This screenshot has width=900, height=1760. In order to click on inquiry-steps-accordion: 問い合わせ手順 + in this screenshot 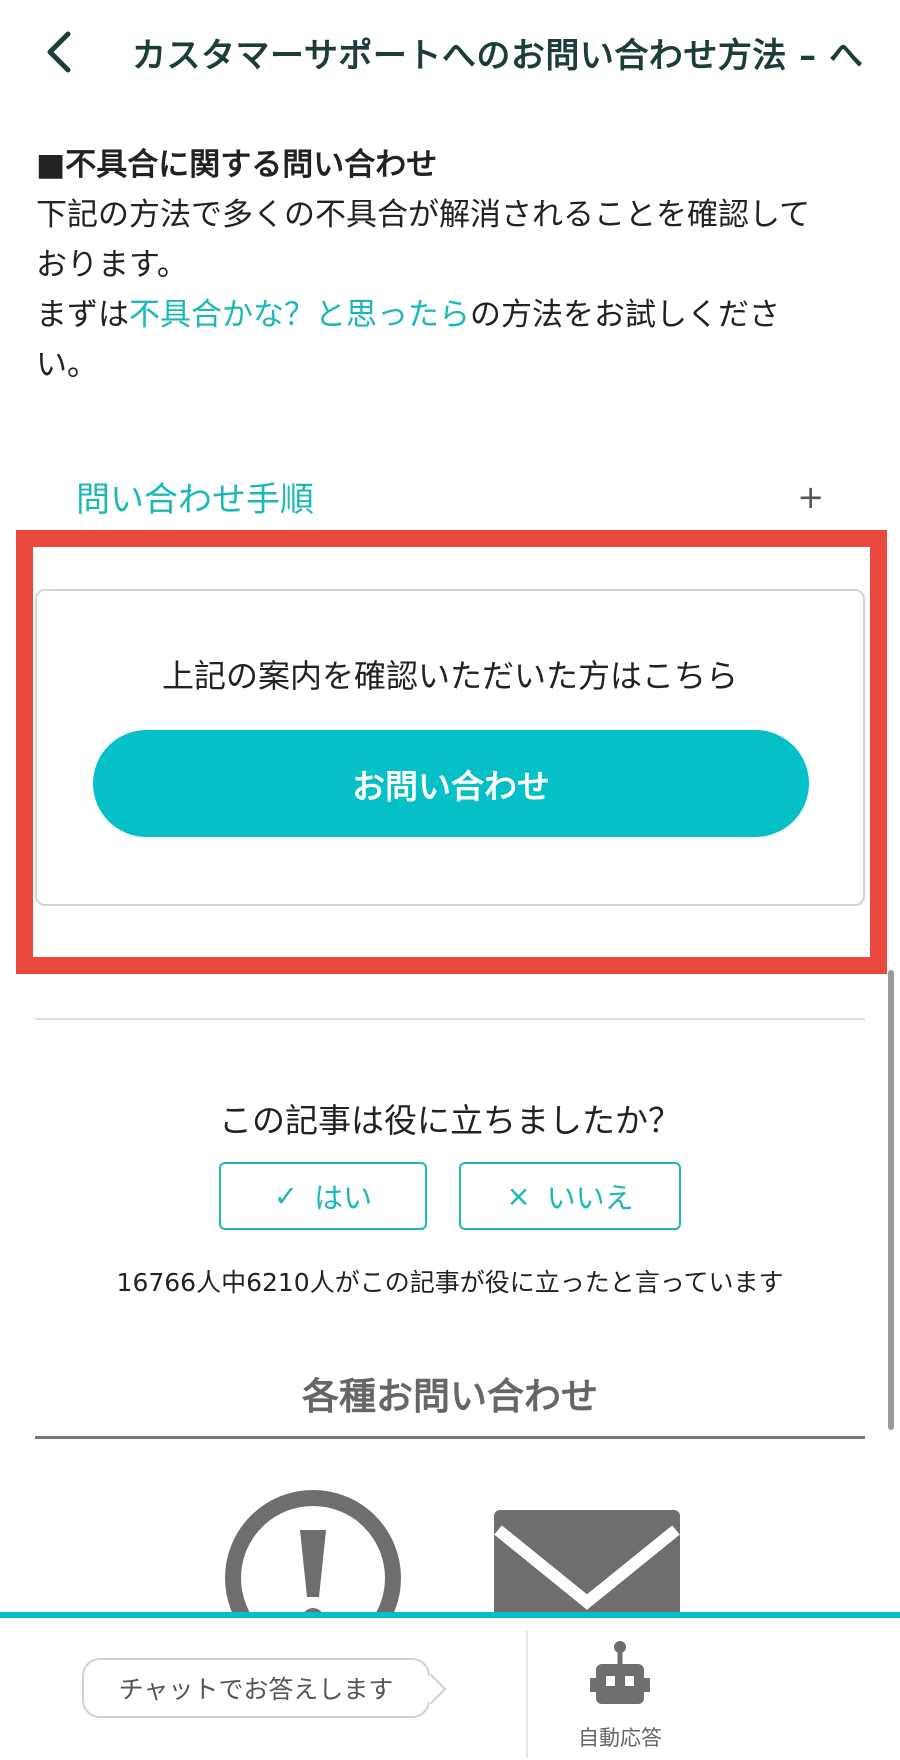, I will do `click(456, 496)`.